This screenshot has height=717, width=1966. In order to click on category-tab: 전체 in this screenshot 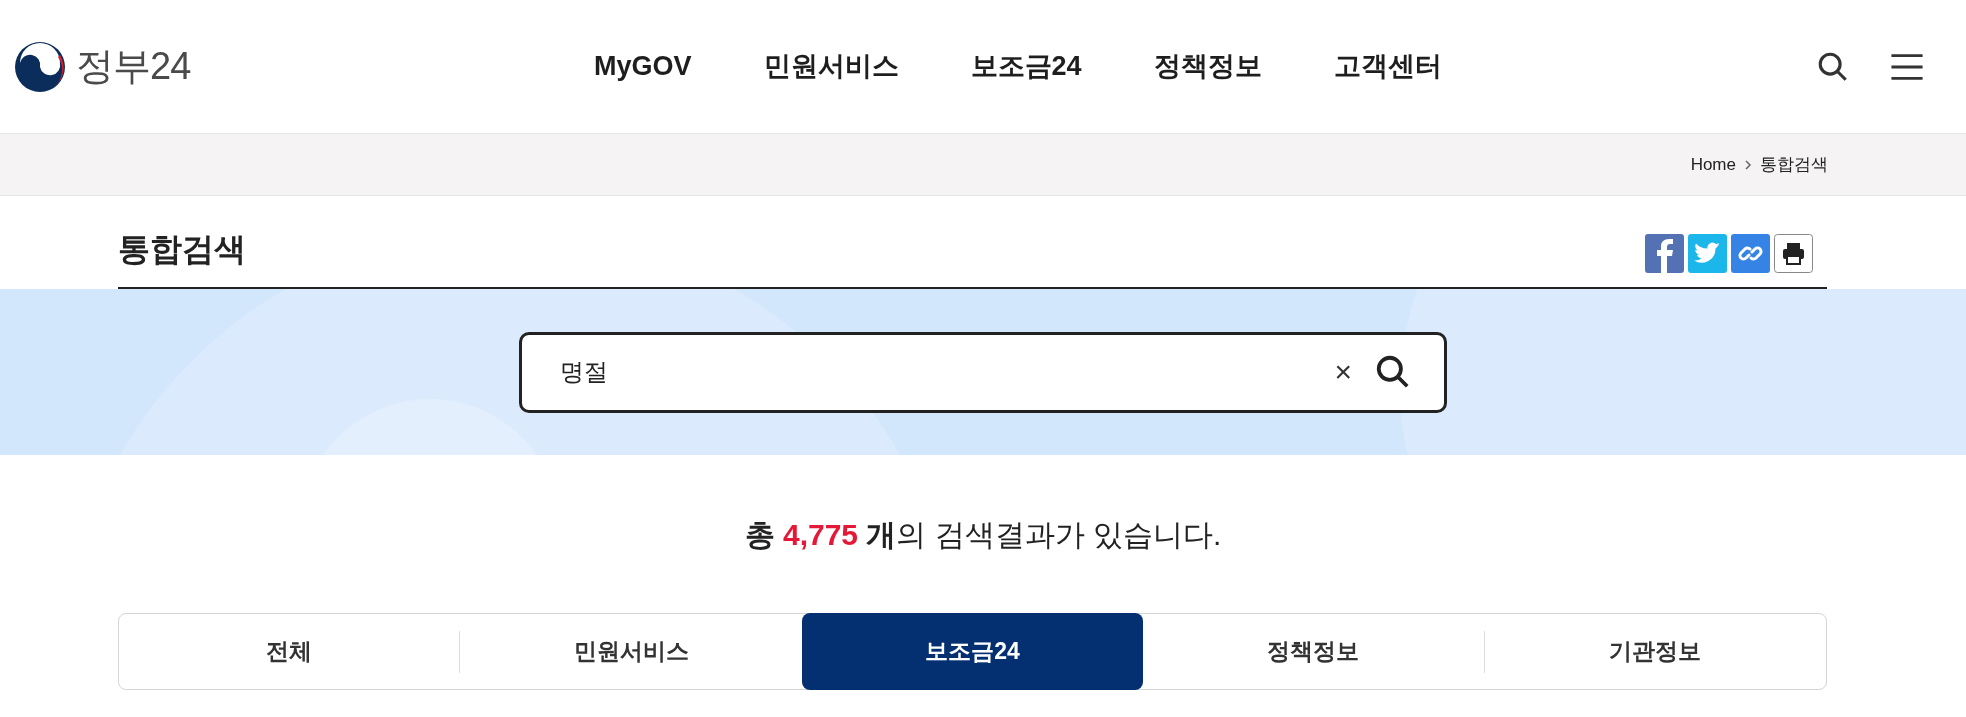, I will do `click(289, 651)`.